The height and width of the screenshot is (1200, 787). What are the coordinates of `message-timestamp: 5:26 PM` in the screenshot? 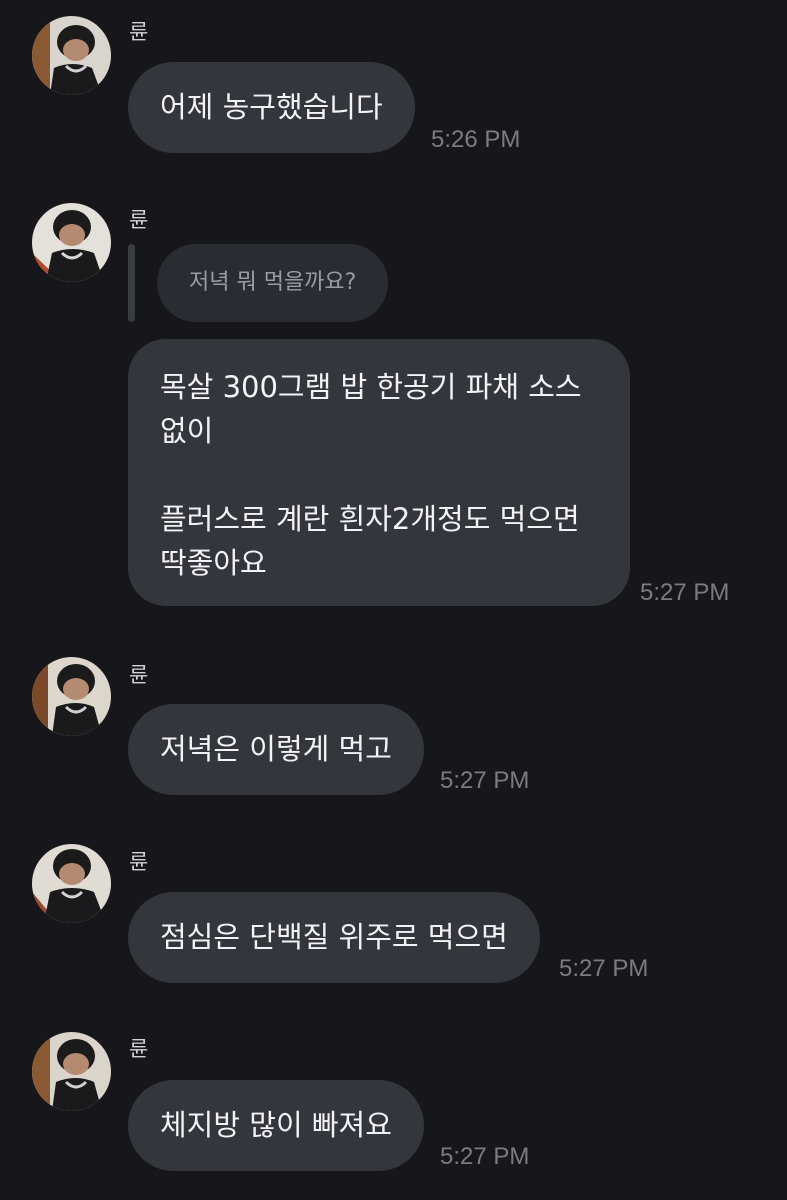 It's located at (476, 139).